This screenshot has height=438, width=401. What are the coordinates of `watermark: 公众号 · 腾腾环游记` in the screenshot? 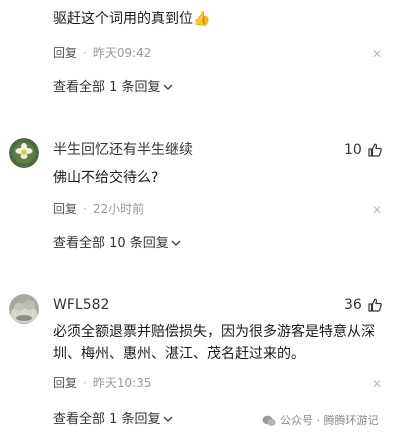 It's located at (320, 421).